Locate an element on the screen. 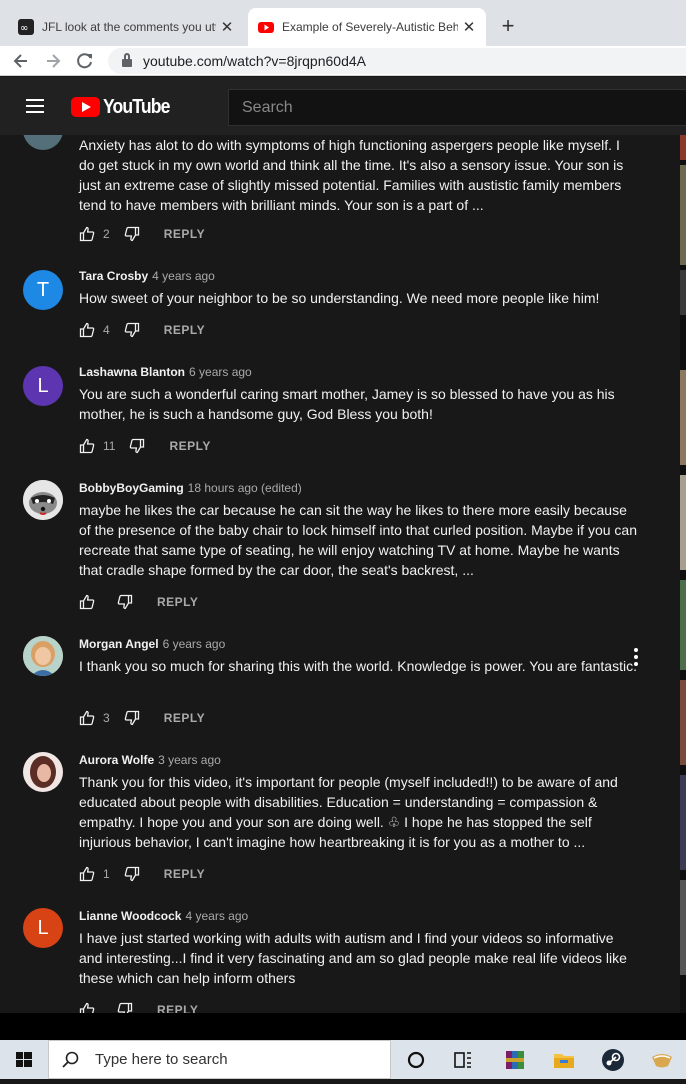 This screenshot has height=1084, width=686. steam-icon is located at coordinates (613, 1060).